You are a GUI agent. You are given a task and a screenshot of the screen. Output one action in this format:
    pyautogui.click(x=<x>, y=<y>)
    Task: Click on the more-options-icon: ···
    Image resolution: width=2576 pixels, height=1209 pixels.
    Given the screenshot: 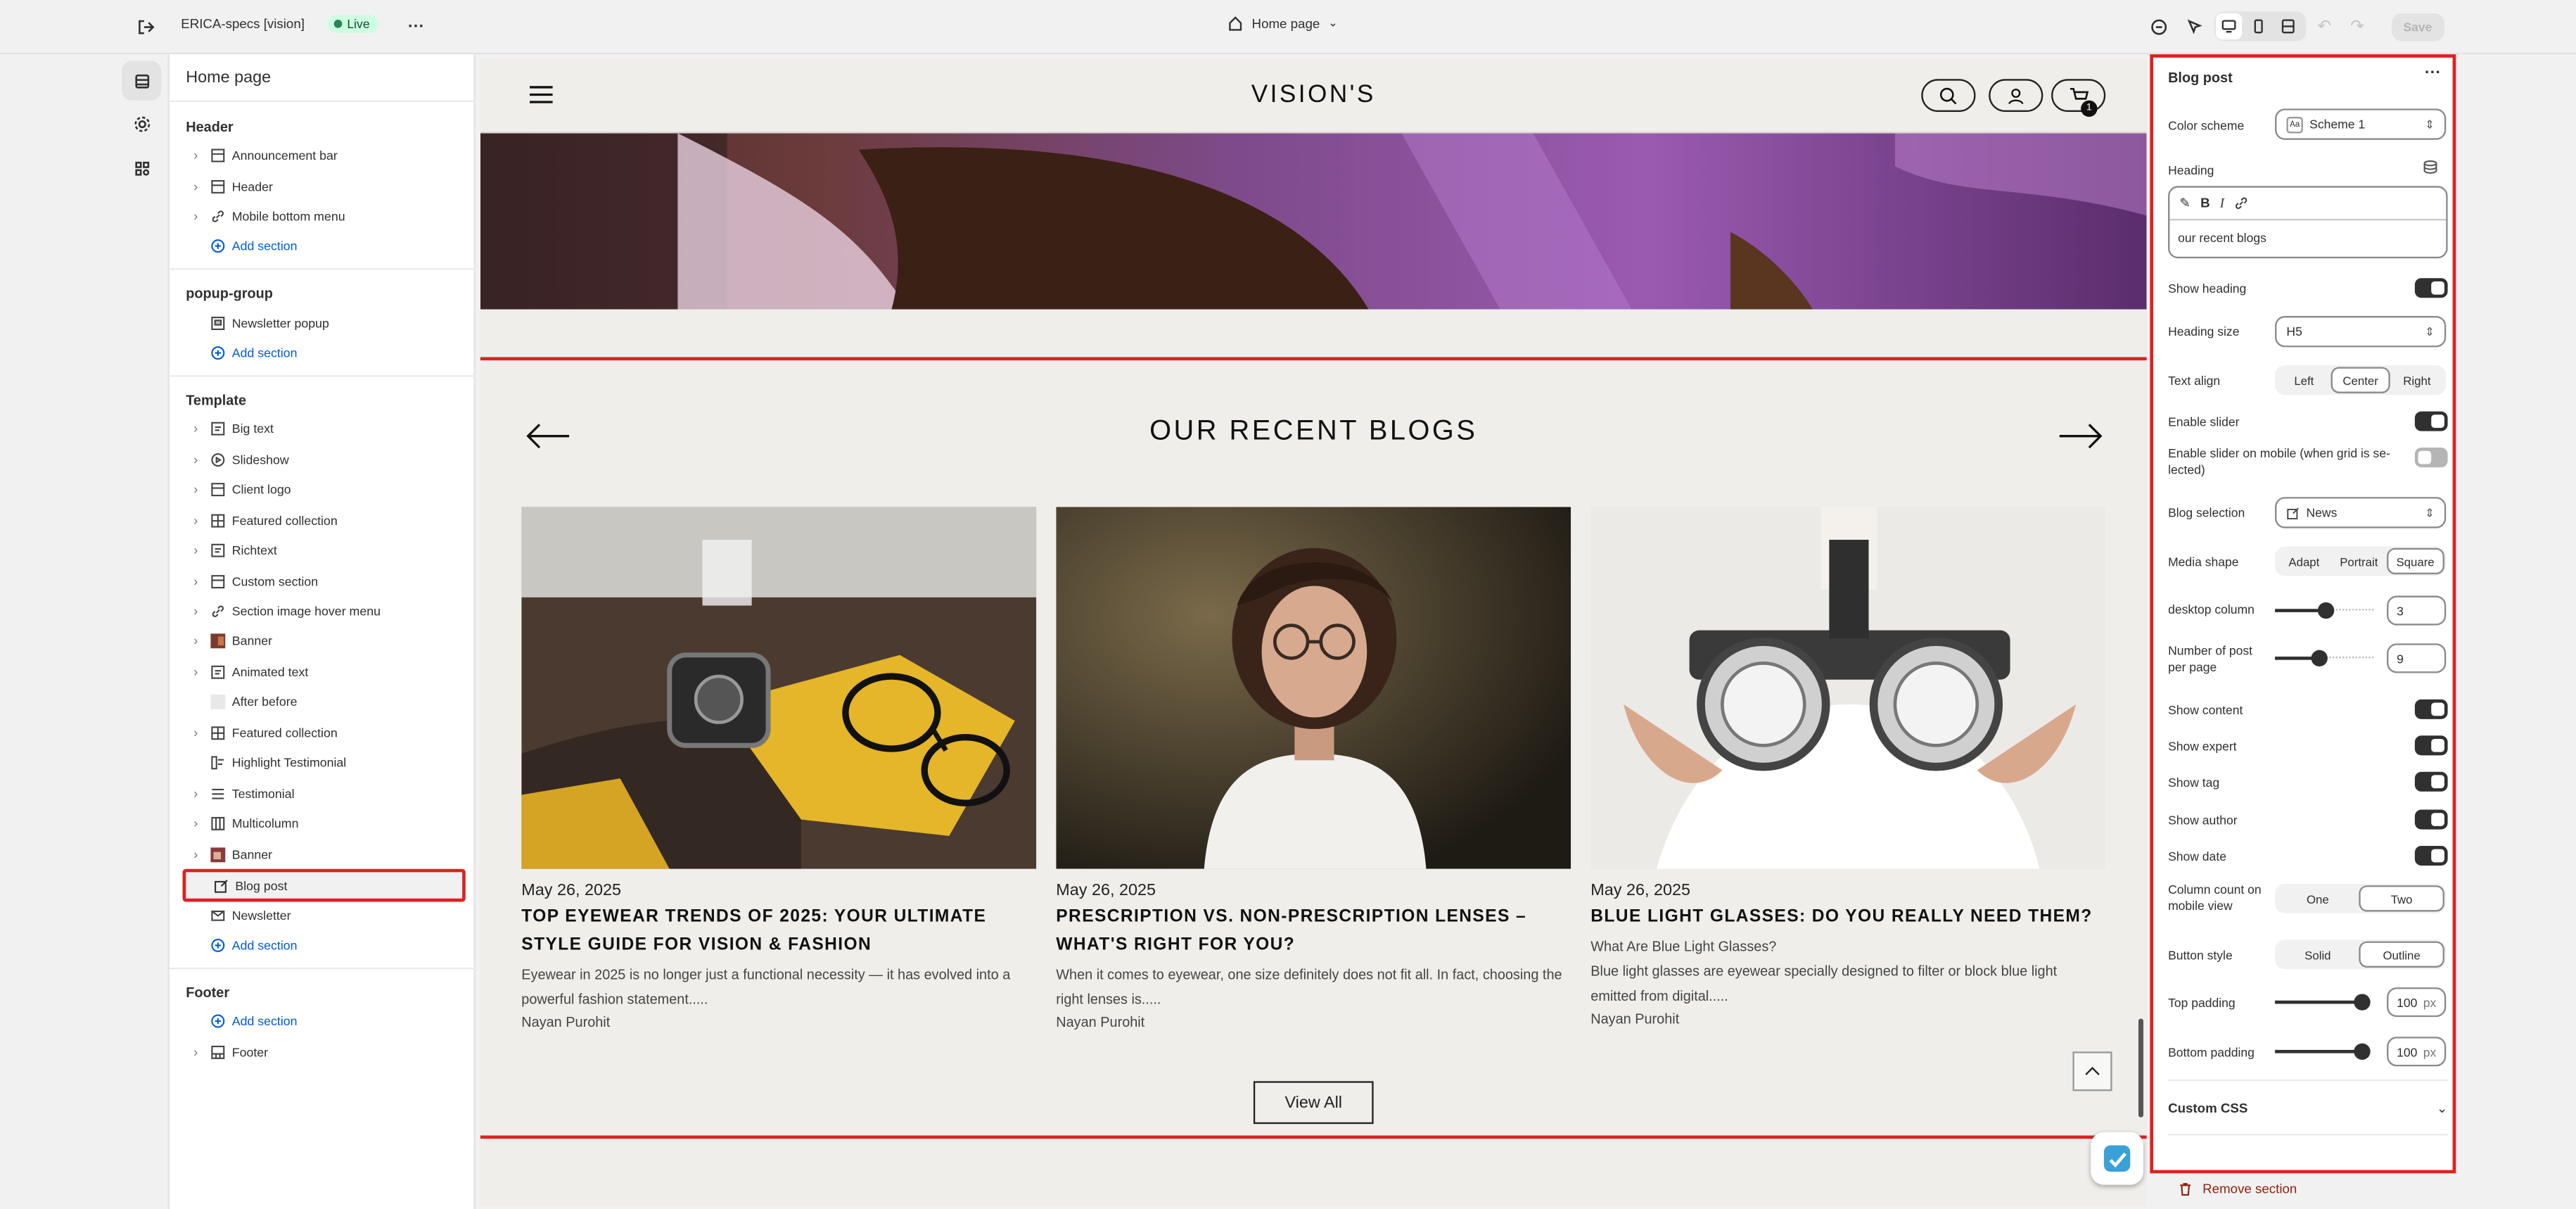 What is the action you would take?
    pyautogui.click(x=2433, y=73)
    